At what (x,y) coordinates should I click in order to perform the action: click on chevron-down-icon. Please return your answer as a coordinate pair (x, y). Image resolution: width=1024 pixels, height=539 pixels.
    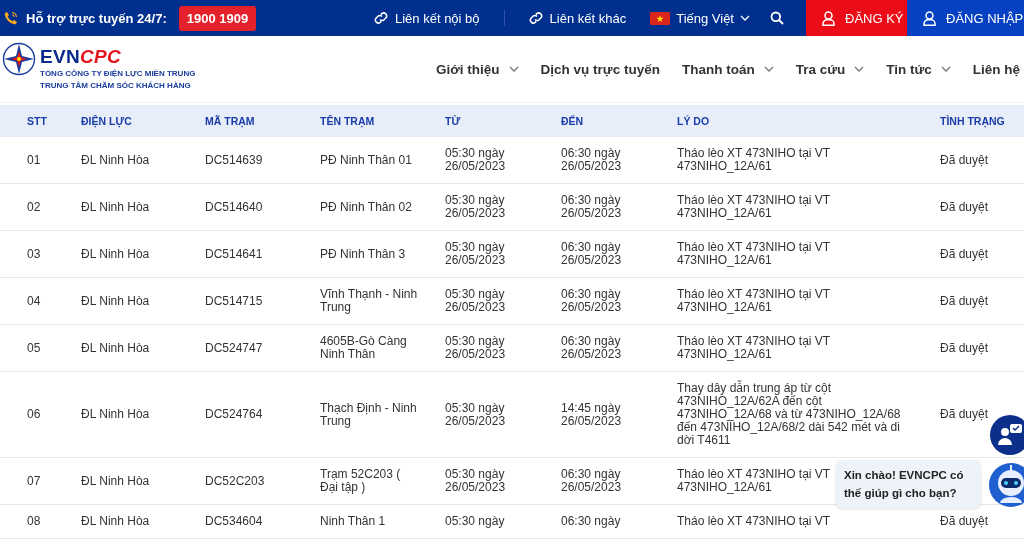
    Looking at the image, I should click on (745, 18).